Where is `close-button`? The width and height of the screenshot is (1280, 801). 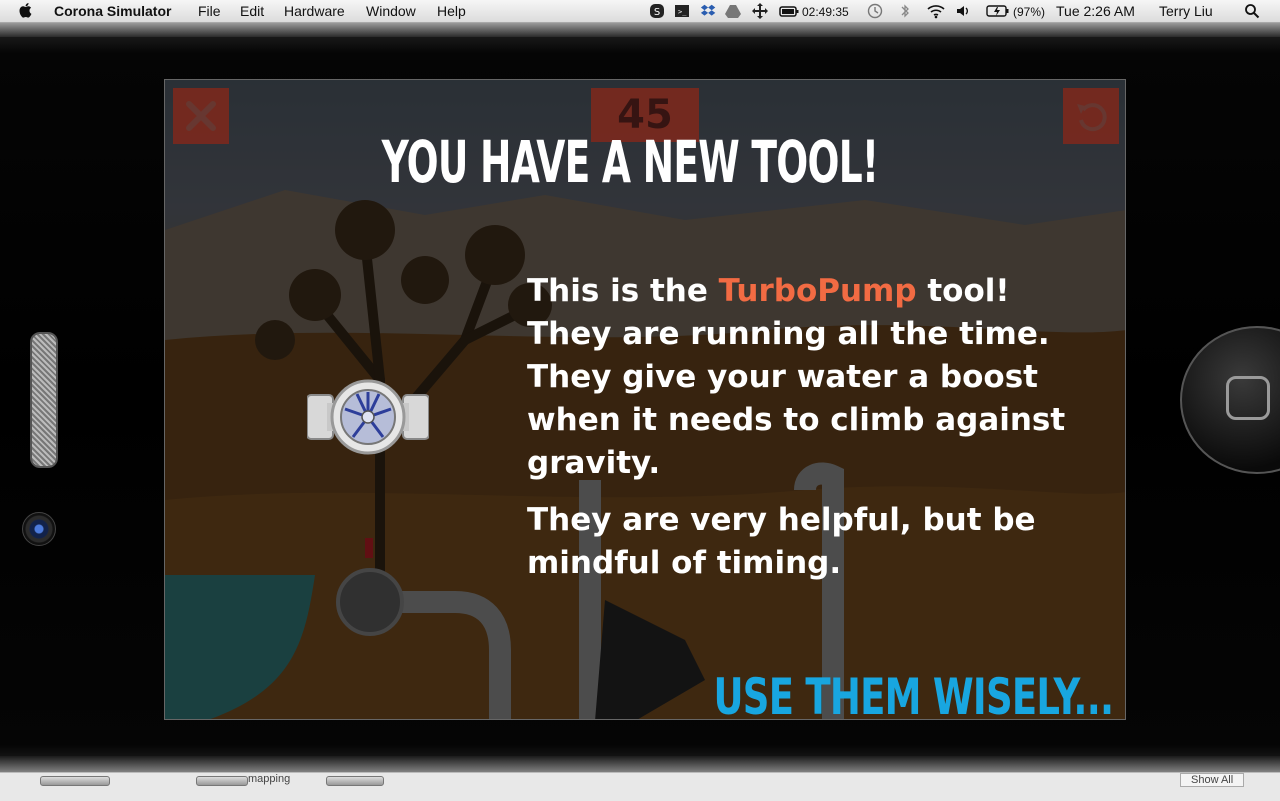
close-button is located at coordinates (201, 116).